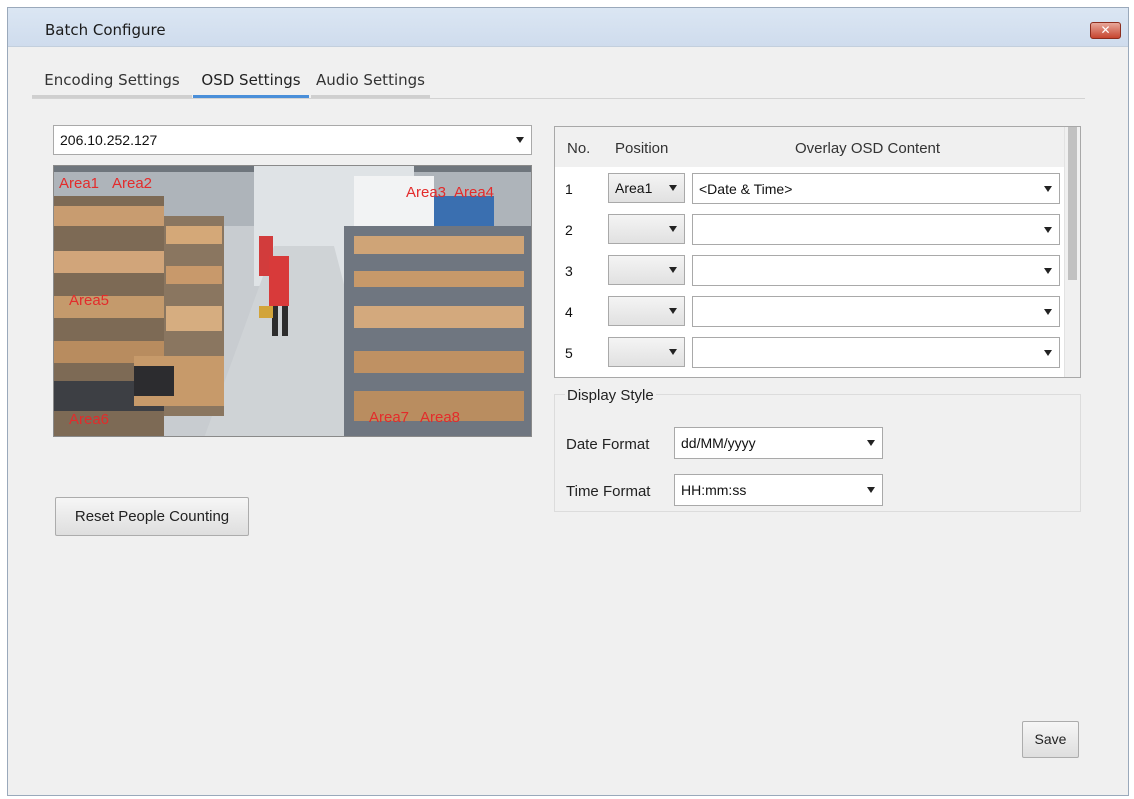 The height and width of the screenshot is (799, 1134). Describe the element at coordinates (876, 188) in the screenshot. I see `osd-content-select: <Date & Time>` at that location.